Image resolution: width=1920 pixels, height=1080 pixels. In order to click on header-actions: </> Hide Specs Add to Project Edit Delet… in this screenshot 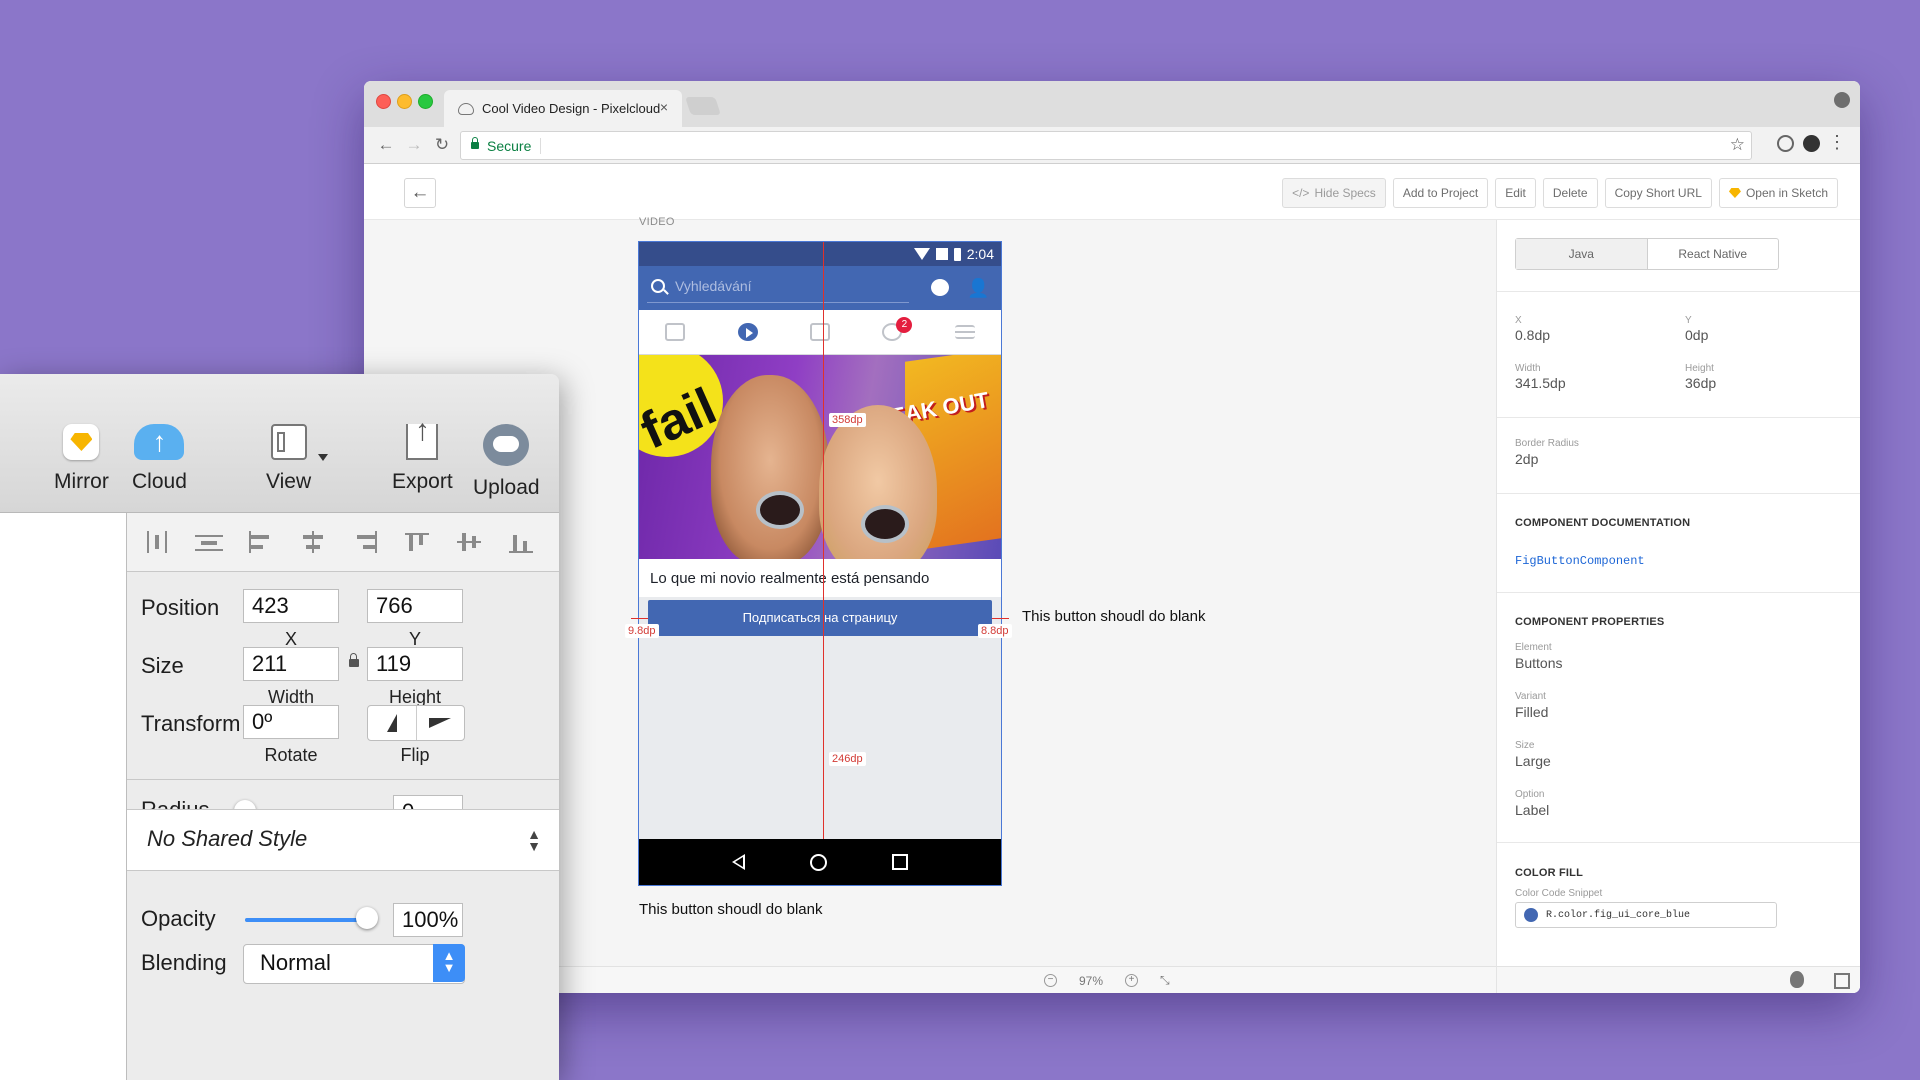, I will do `click(1560, 193)`.